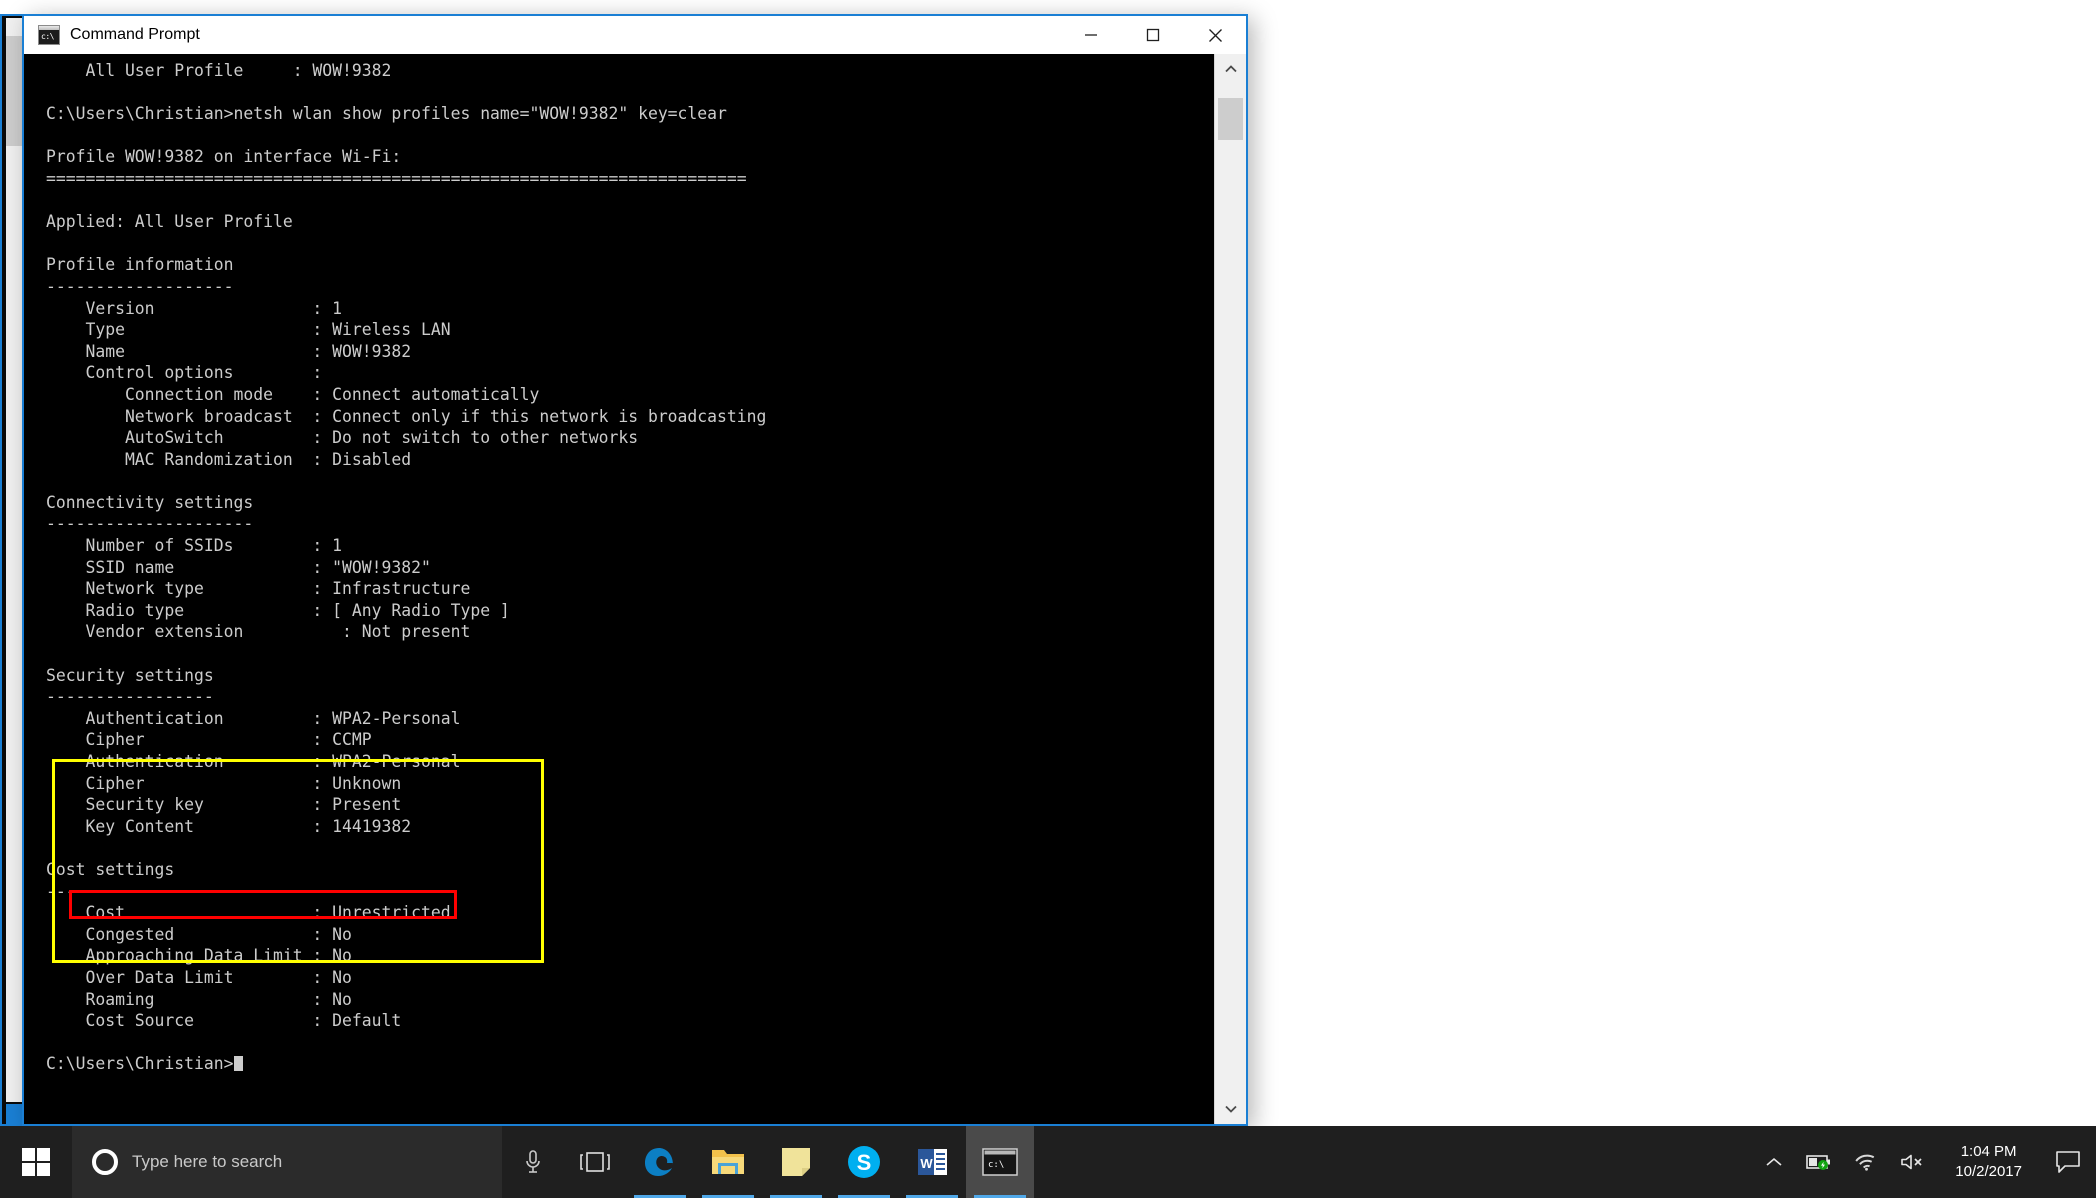 This screenshot has width=2096, height=1198. What do you see at coordinates (619, 1064) in the screenshot?
I see `terminal-prompt-line: C:\Users\Christian>` at bounding box center [619, 1064].